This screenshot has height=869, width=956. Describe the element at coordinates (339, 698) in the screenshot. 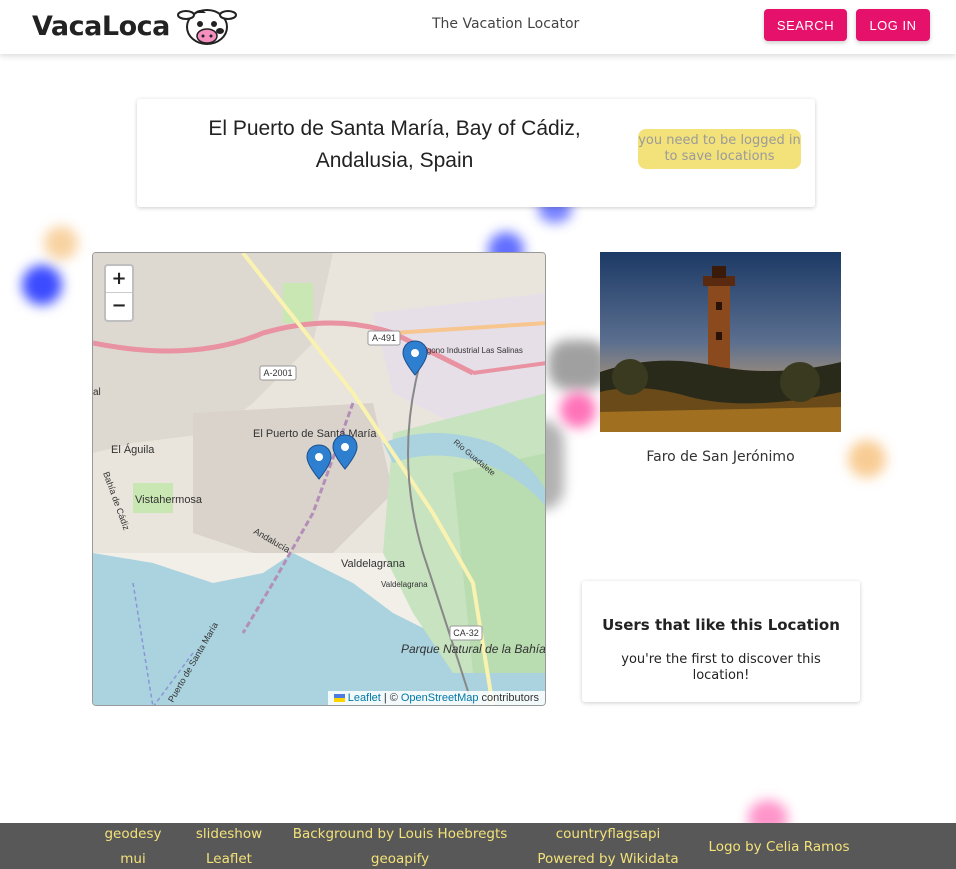

I see `ukraine-flag-icon` at that location.